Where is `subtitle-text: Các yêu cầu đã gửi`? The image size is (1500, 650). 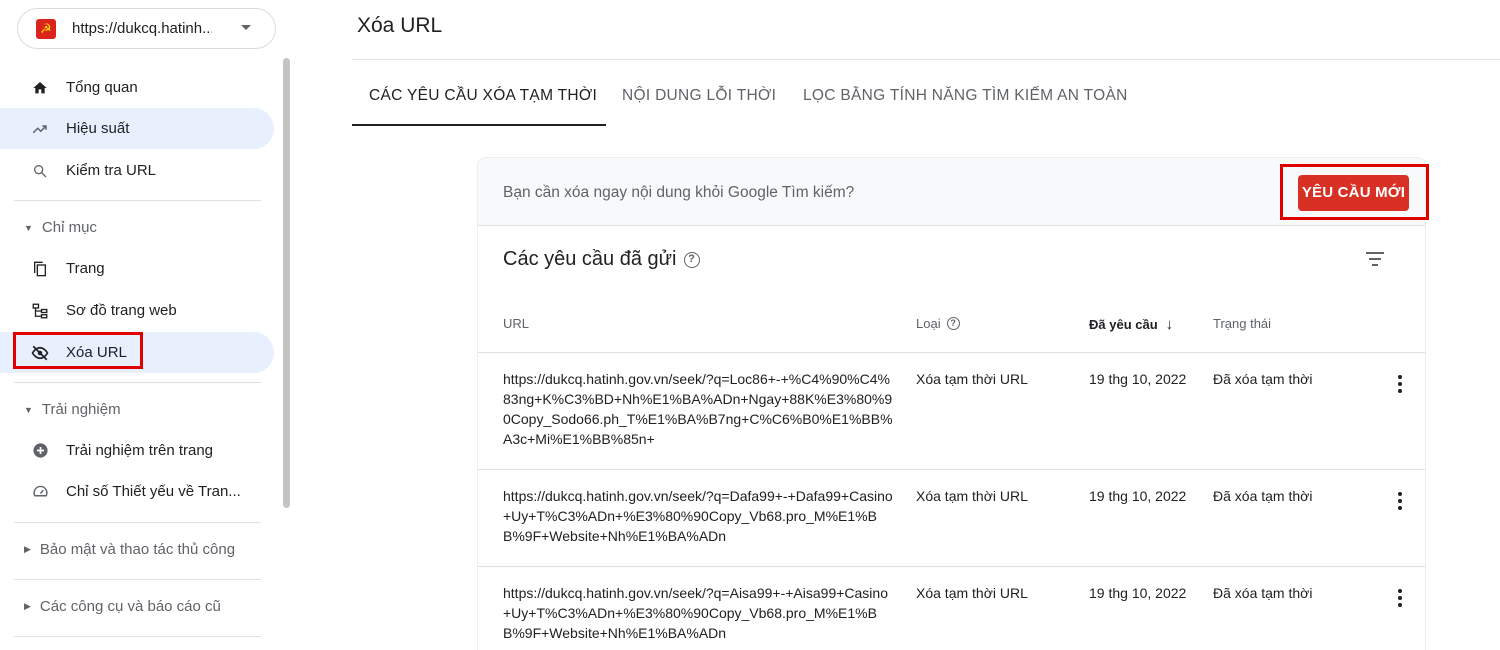 subtitle-text: Các yêu cầu đã gửi is located at coordinates (590, 259).